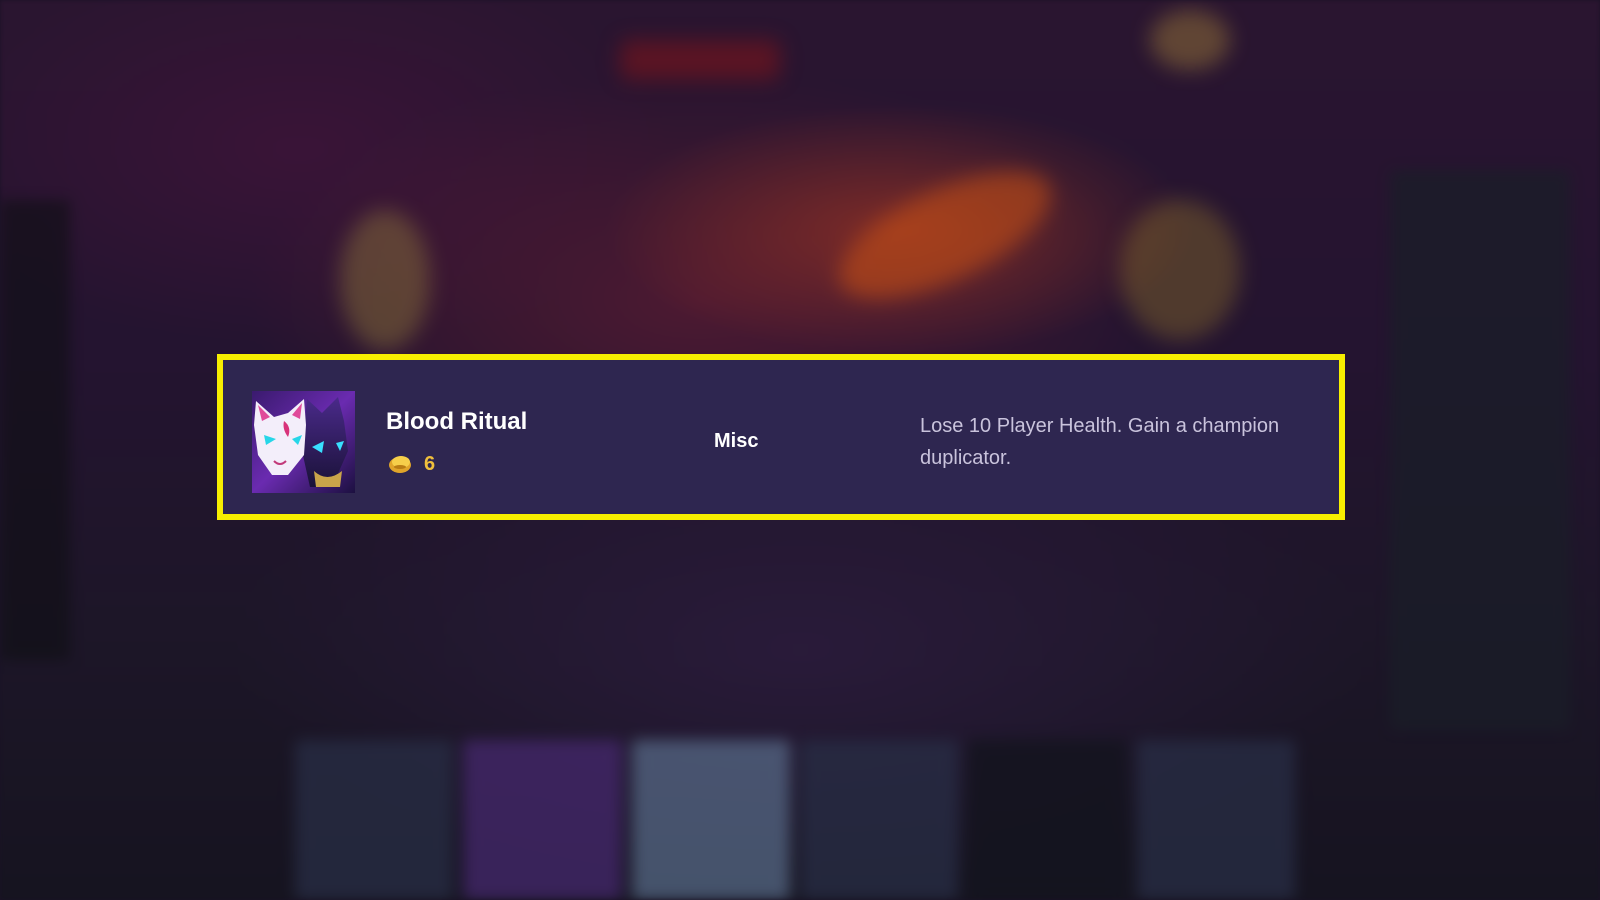  Describe the element at coordinates (457, 421) in the screenshot. I see `augment-title: Blood Ritual` at that location.